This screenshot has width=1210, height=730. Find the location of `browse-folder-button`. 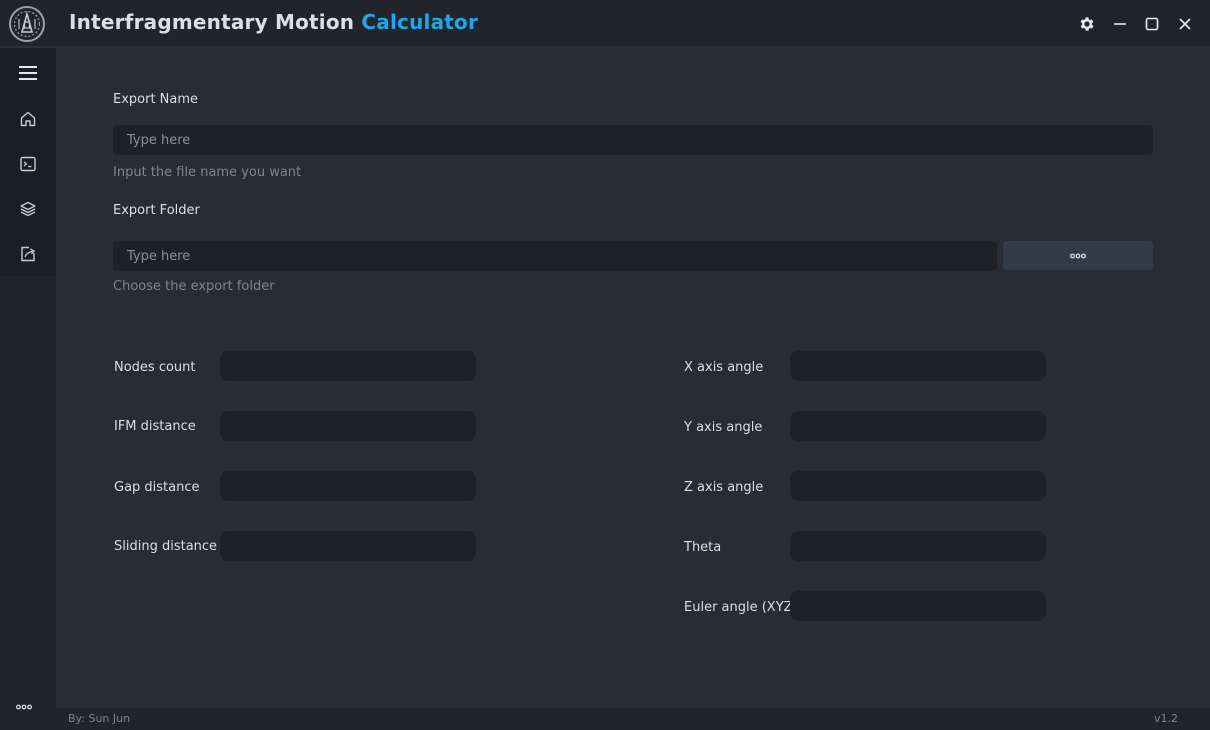

browse-folder-button is located at coordinates (1078, 255).